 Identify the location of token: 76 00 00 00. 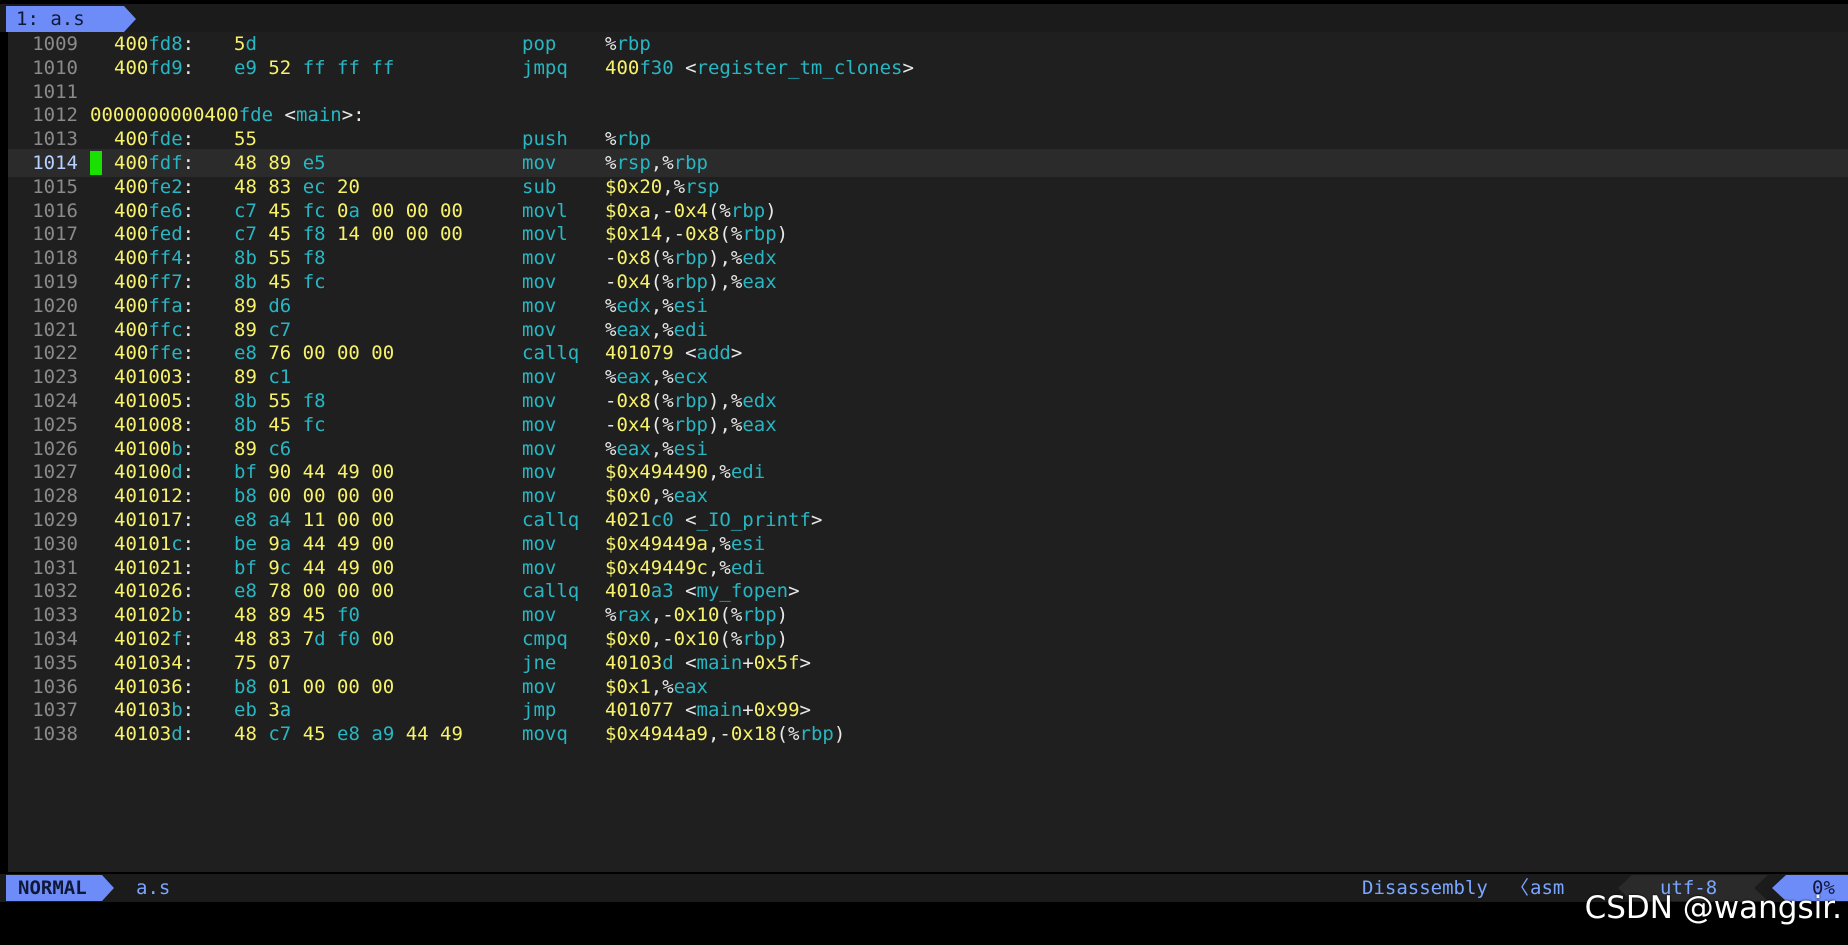
(331, 353).